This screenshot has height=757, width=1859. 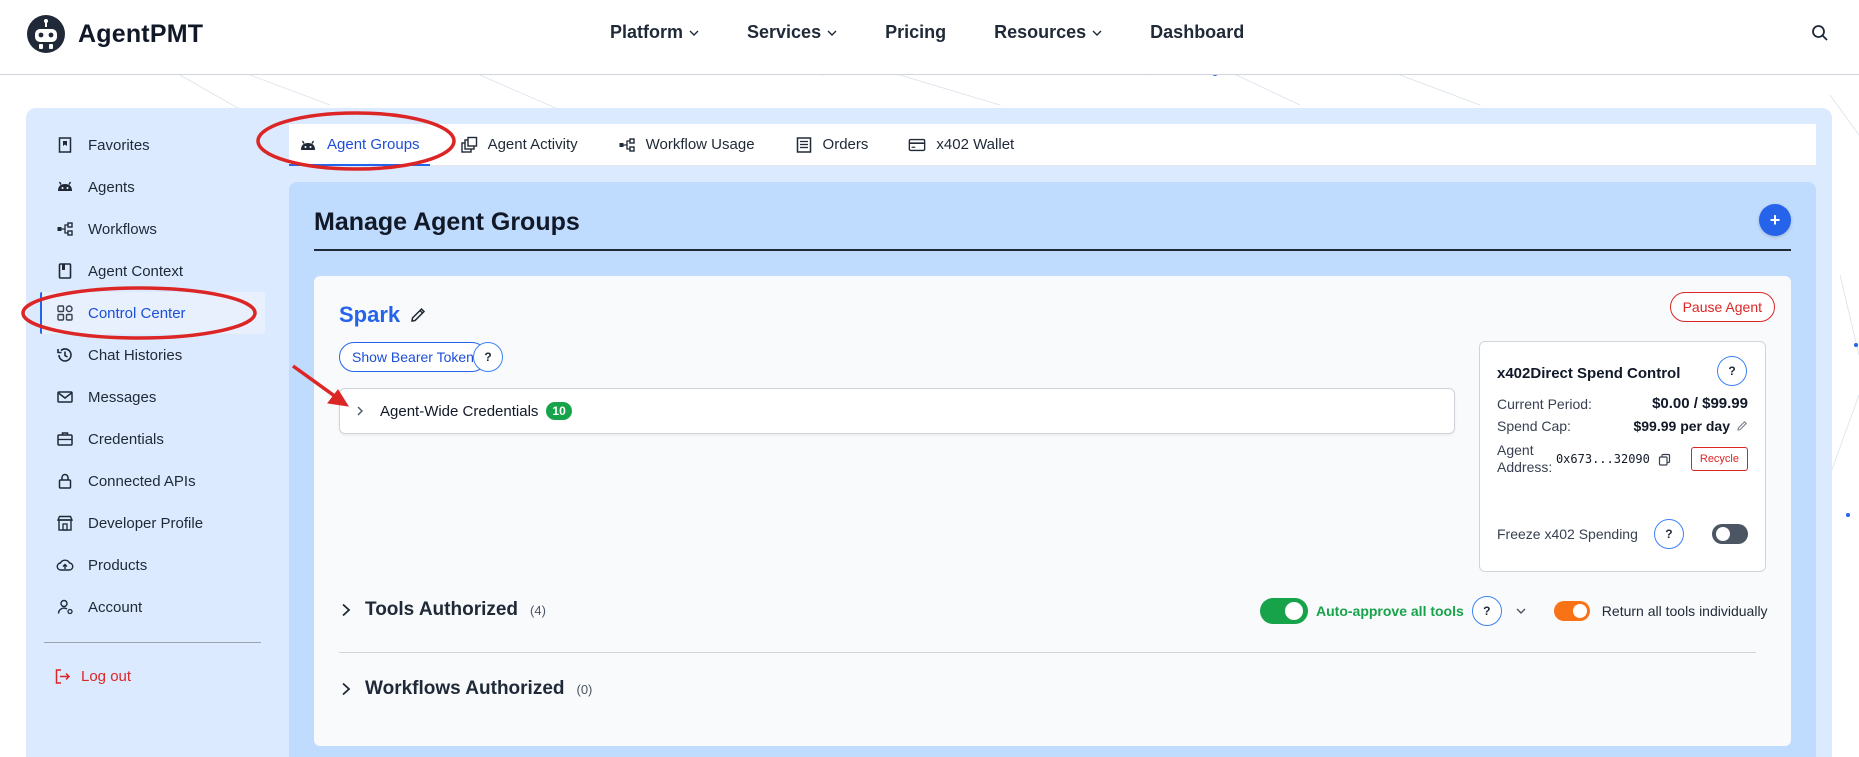 I want to click on tab-label: Agent Groups, so click(x=373, y=144).